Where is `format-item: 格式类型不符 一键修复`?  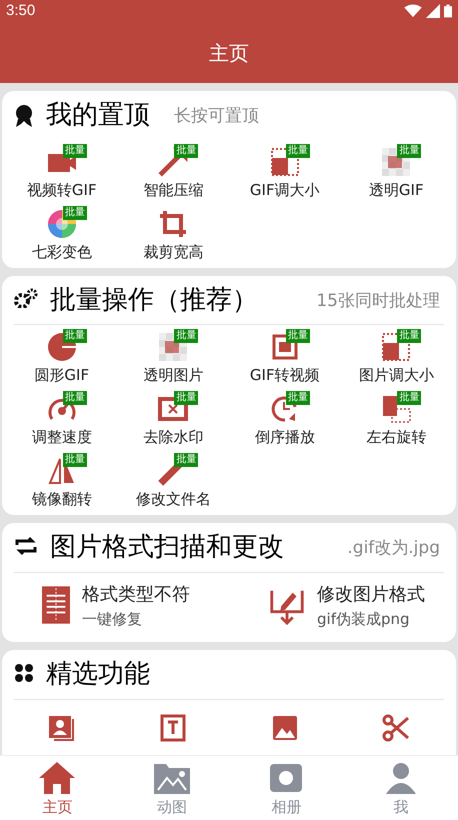
format-item: 格式类型不符 一键修复 is located at coordinates (115, 605).